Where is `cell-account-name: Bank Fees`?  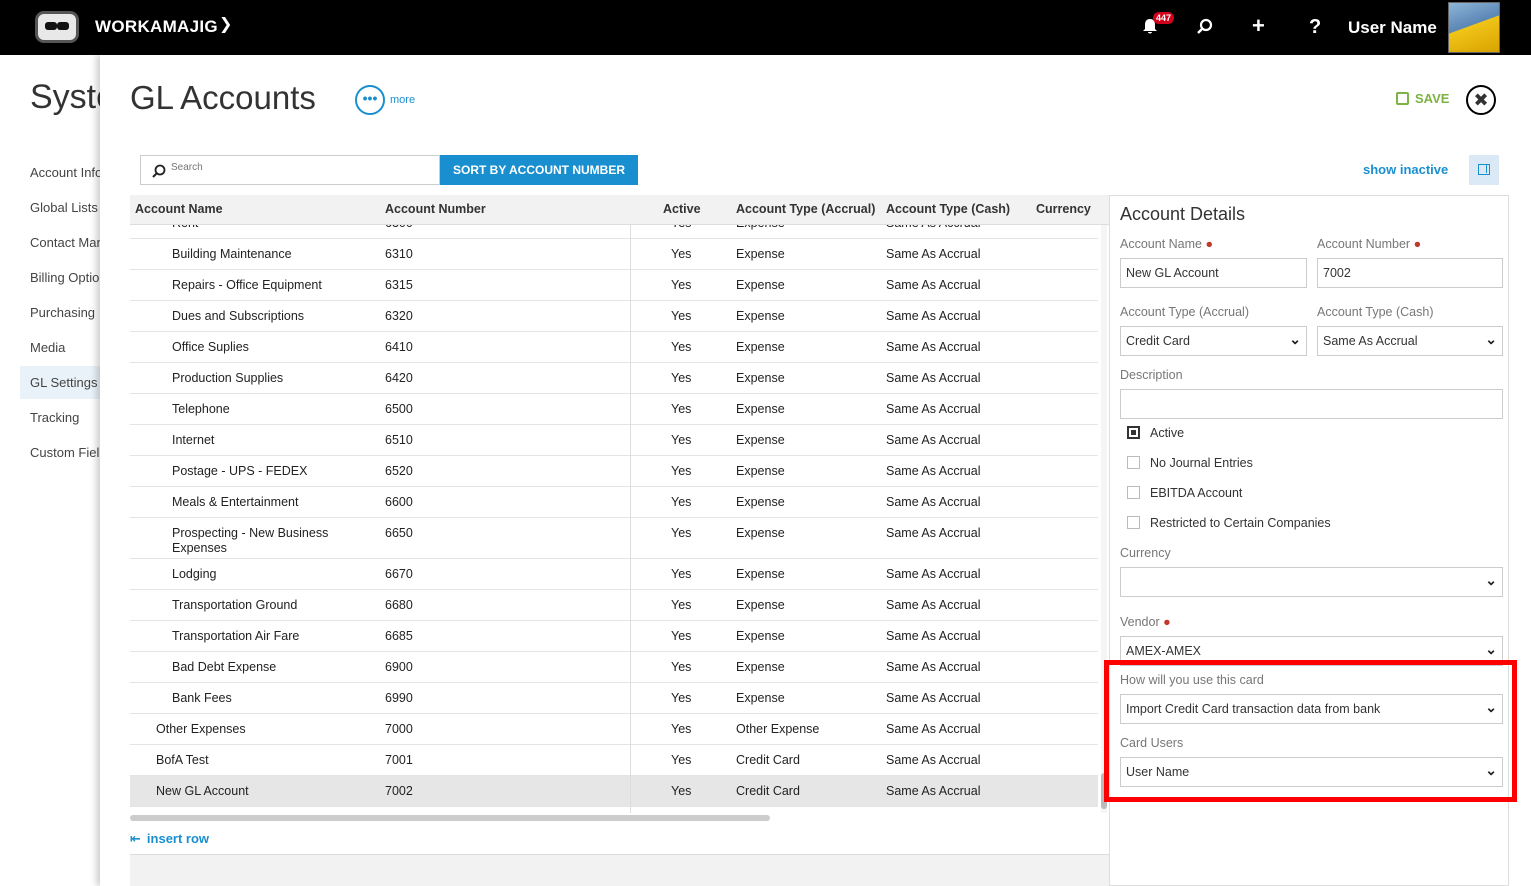
cell-account-name: Bank Fees is located at coordinates (202, 698).